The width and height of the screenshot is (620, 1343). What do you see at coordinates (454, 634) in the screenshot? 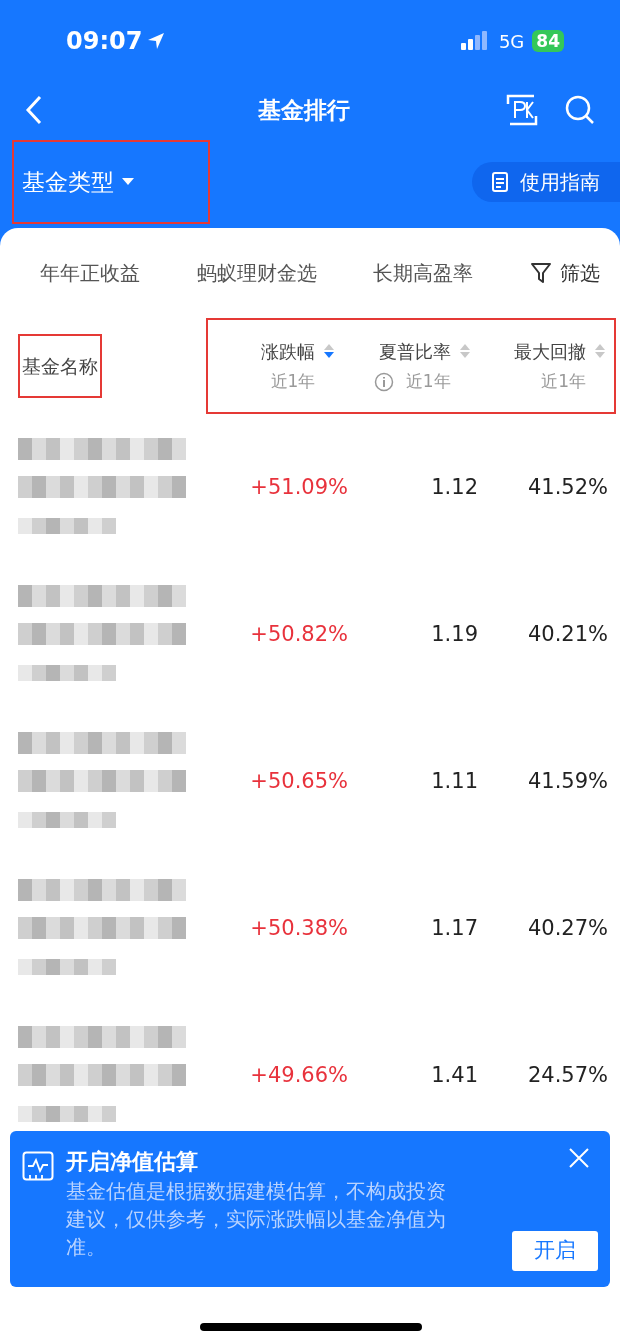
I see `sharpe-ratio: 1.19` at bounding box center [454, 634].